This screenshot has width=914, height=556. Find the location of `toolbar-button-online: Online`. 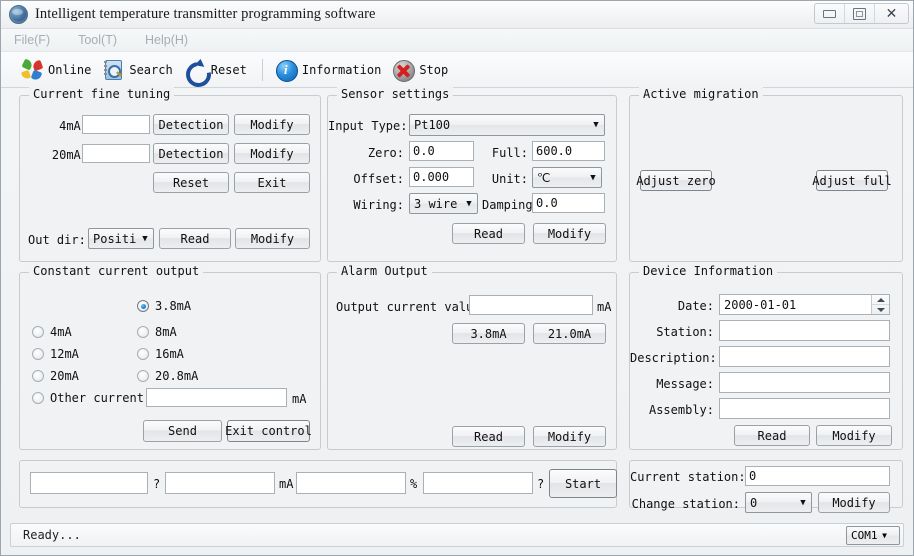

toolbar-button-online: Online is located at coordinates (59, 69).